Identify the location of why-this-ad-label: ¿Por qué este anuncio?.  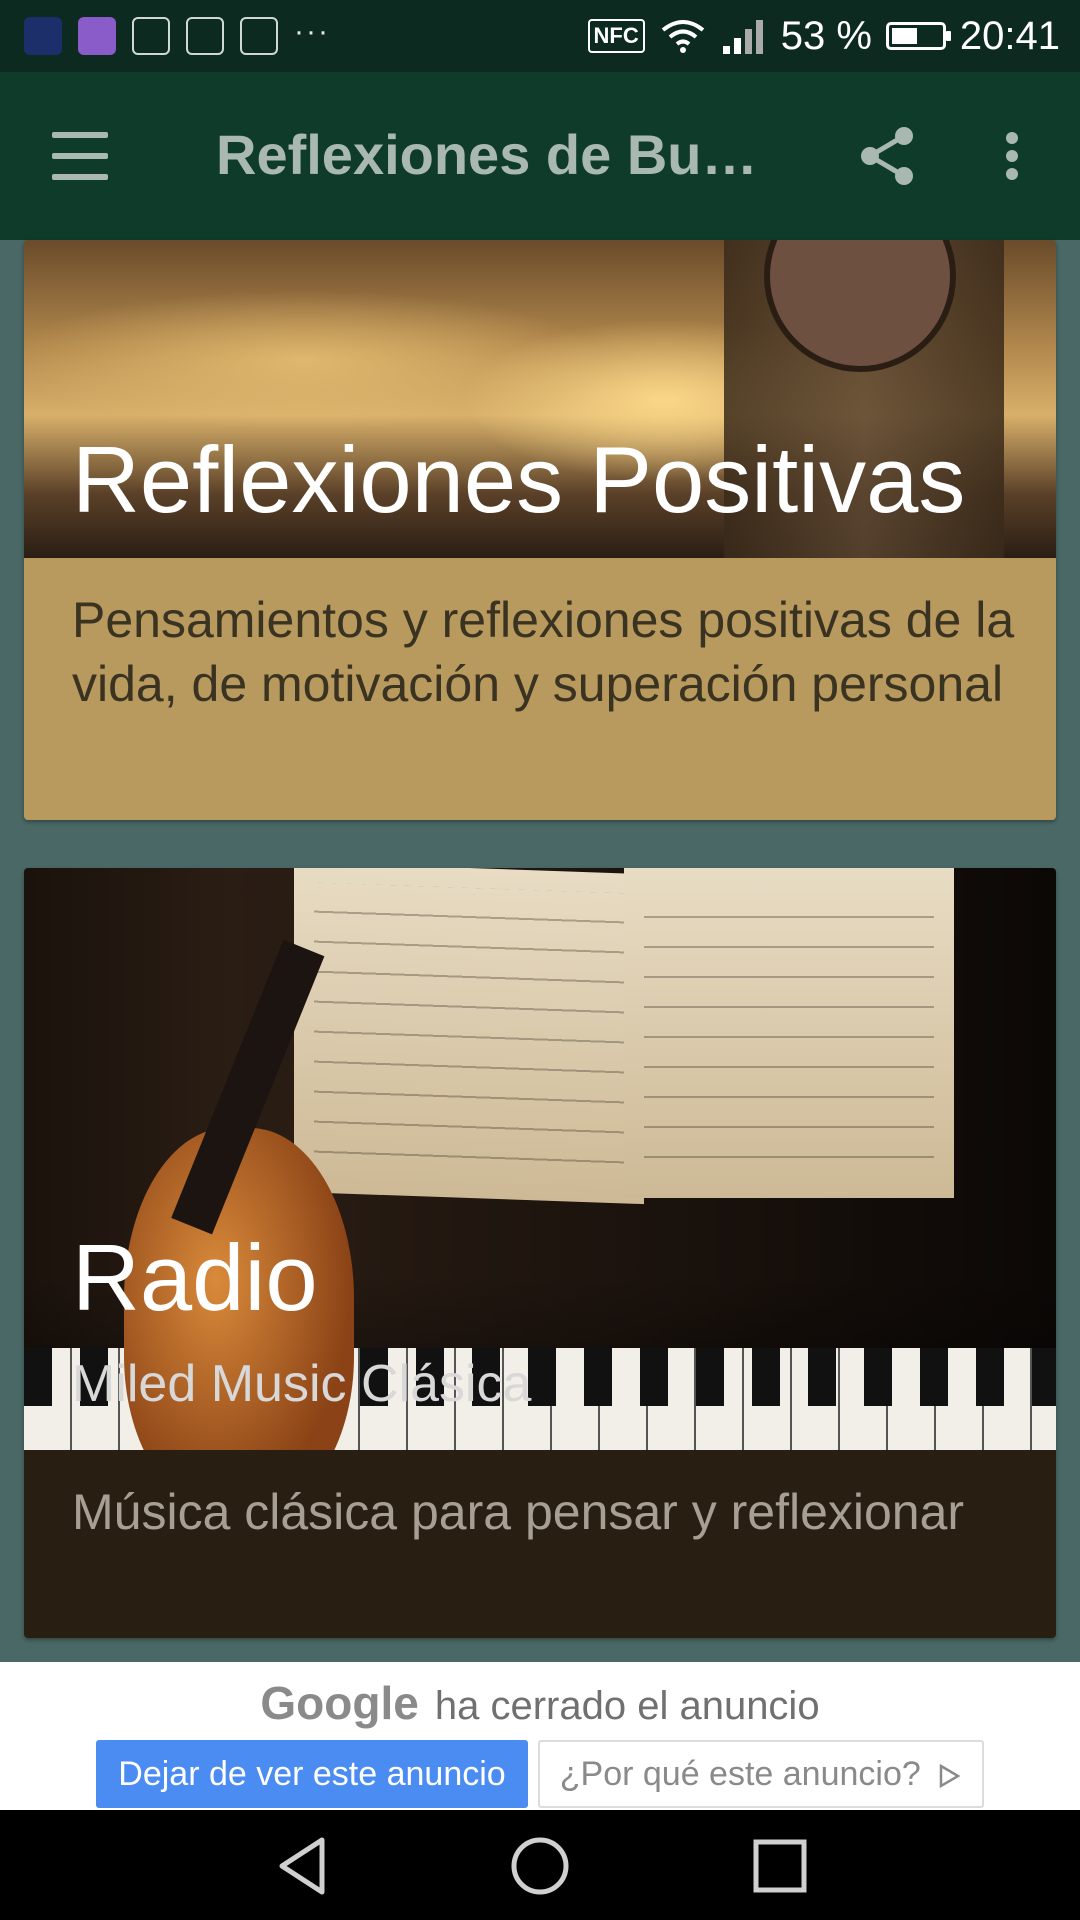
(740, 1773).